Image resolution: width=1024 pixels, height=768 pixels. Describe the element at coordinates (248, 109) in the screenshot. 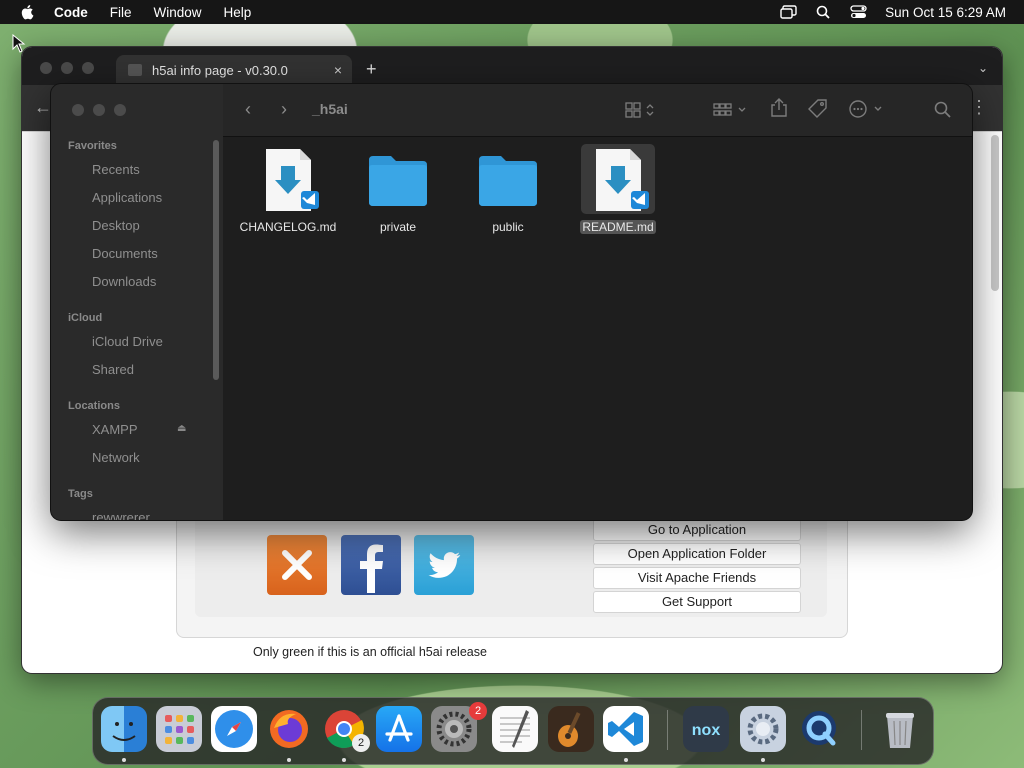

I see `back-chevron-icon: ‹` at that location.